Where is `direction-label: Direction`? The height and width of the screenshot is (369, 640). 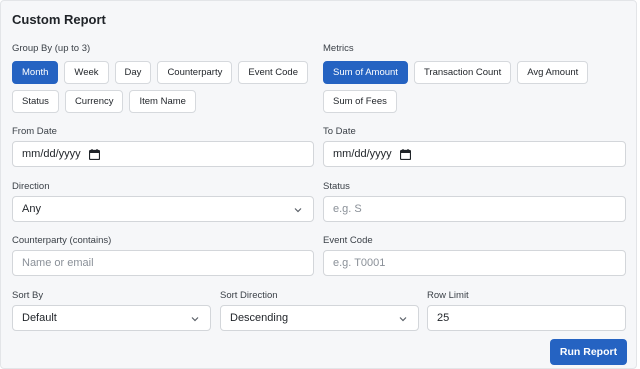 direction-label: Direction is located at coordinates (31, 186).